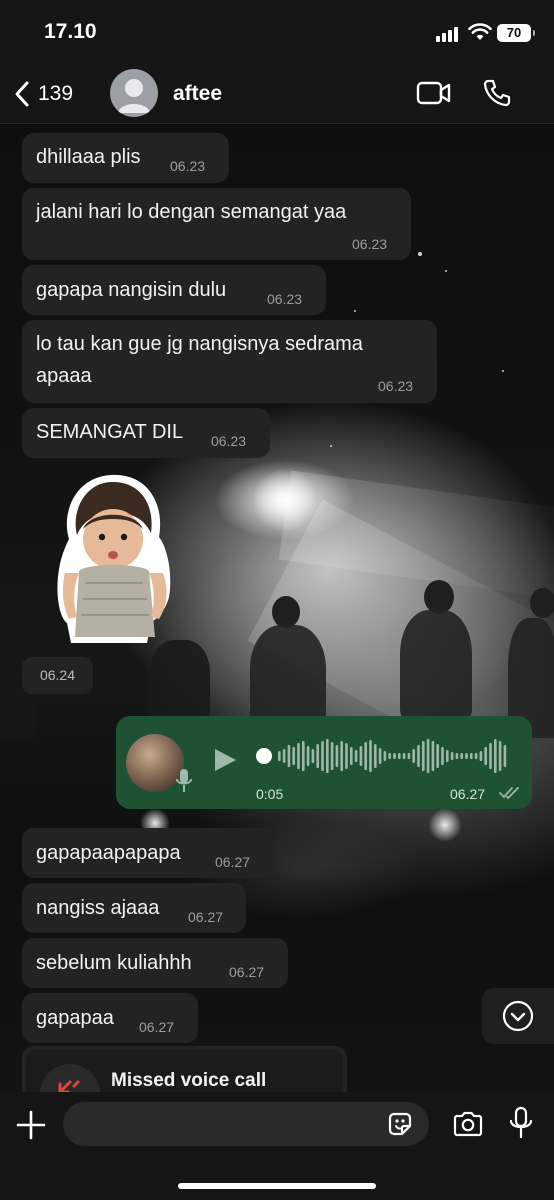  I want to click on message-text: sebelum kuliahhh, so click(114, 963).